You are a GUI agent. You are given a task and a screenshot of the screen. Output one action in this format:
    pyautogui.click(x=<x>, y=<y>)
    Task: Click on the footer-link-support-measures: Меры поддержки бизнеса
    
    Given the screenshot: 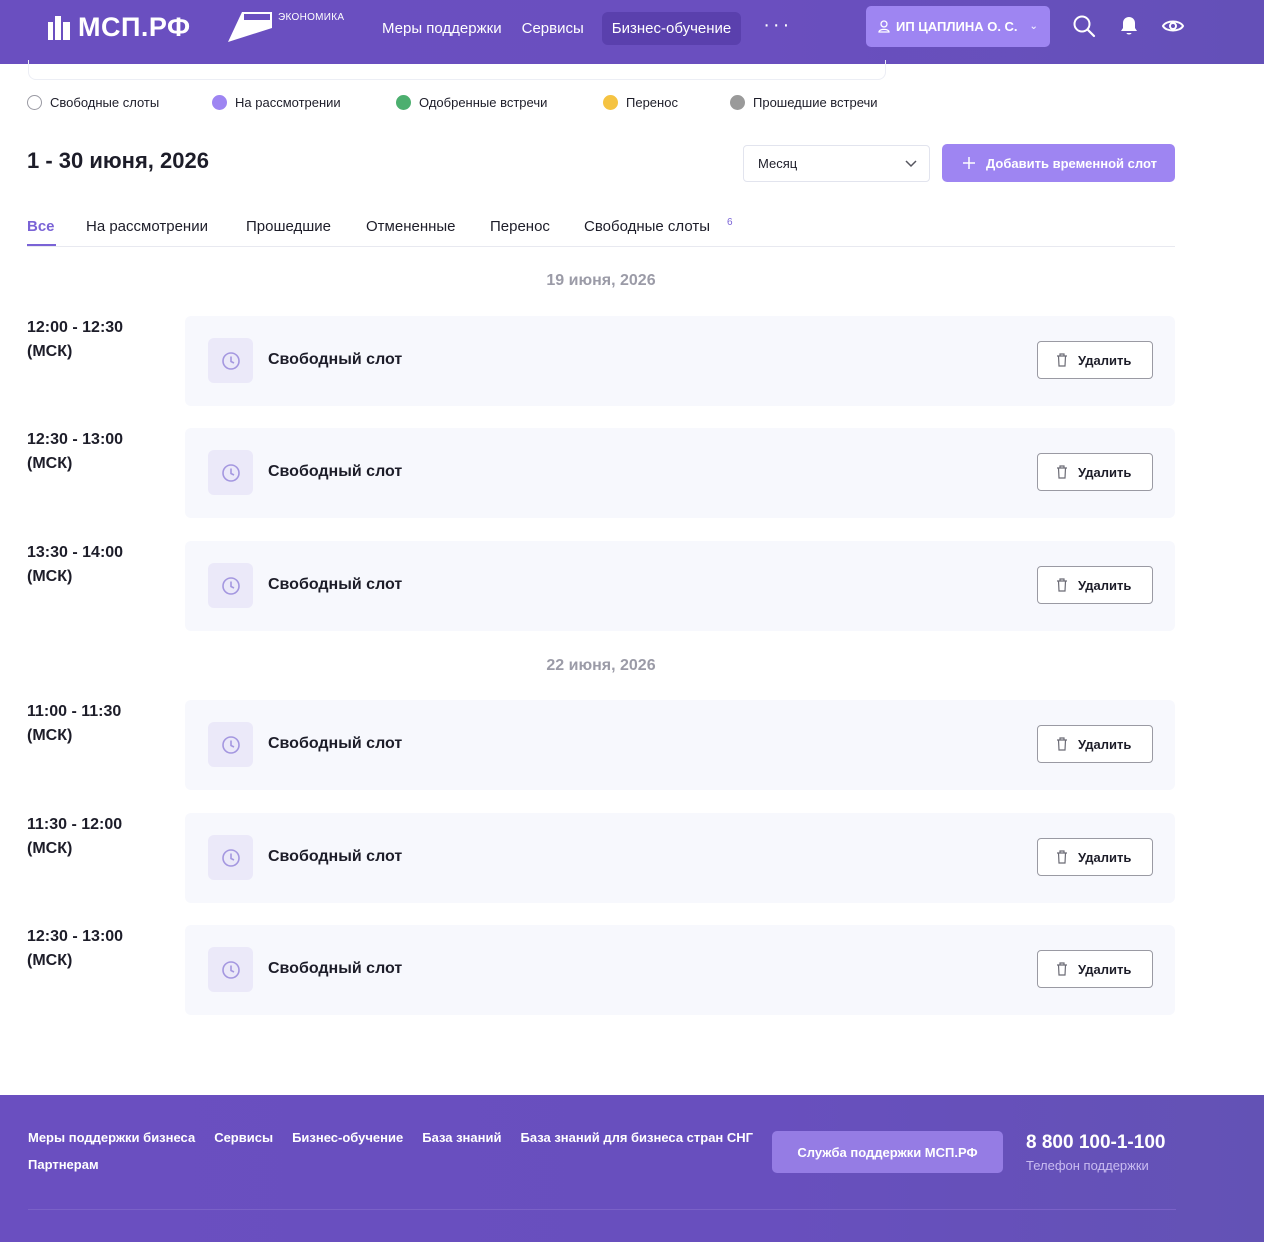 What is the action you would take?
    pyautogui.click(x=111, y=1137)
    